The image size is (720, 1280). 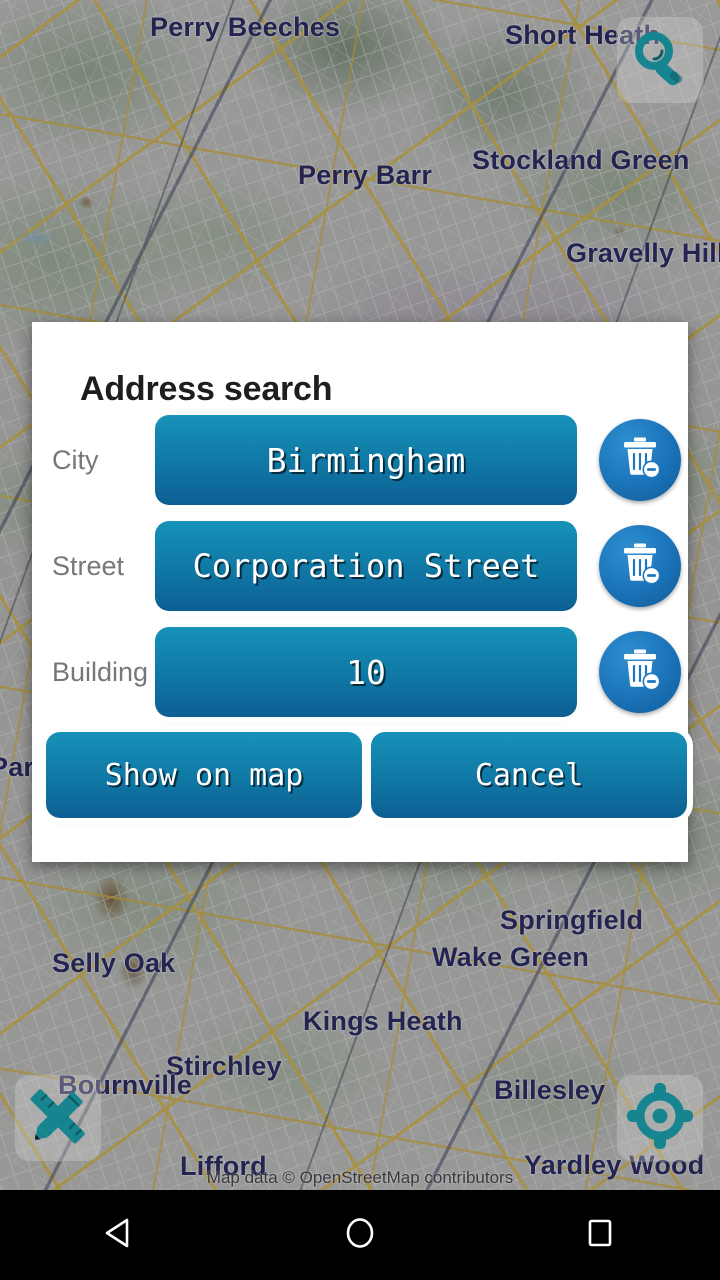 I want to click on clear-city-button, so click(x=640, y=460).